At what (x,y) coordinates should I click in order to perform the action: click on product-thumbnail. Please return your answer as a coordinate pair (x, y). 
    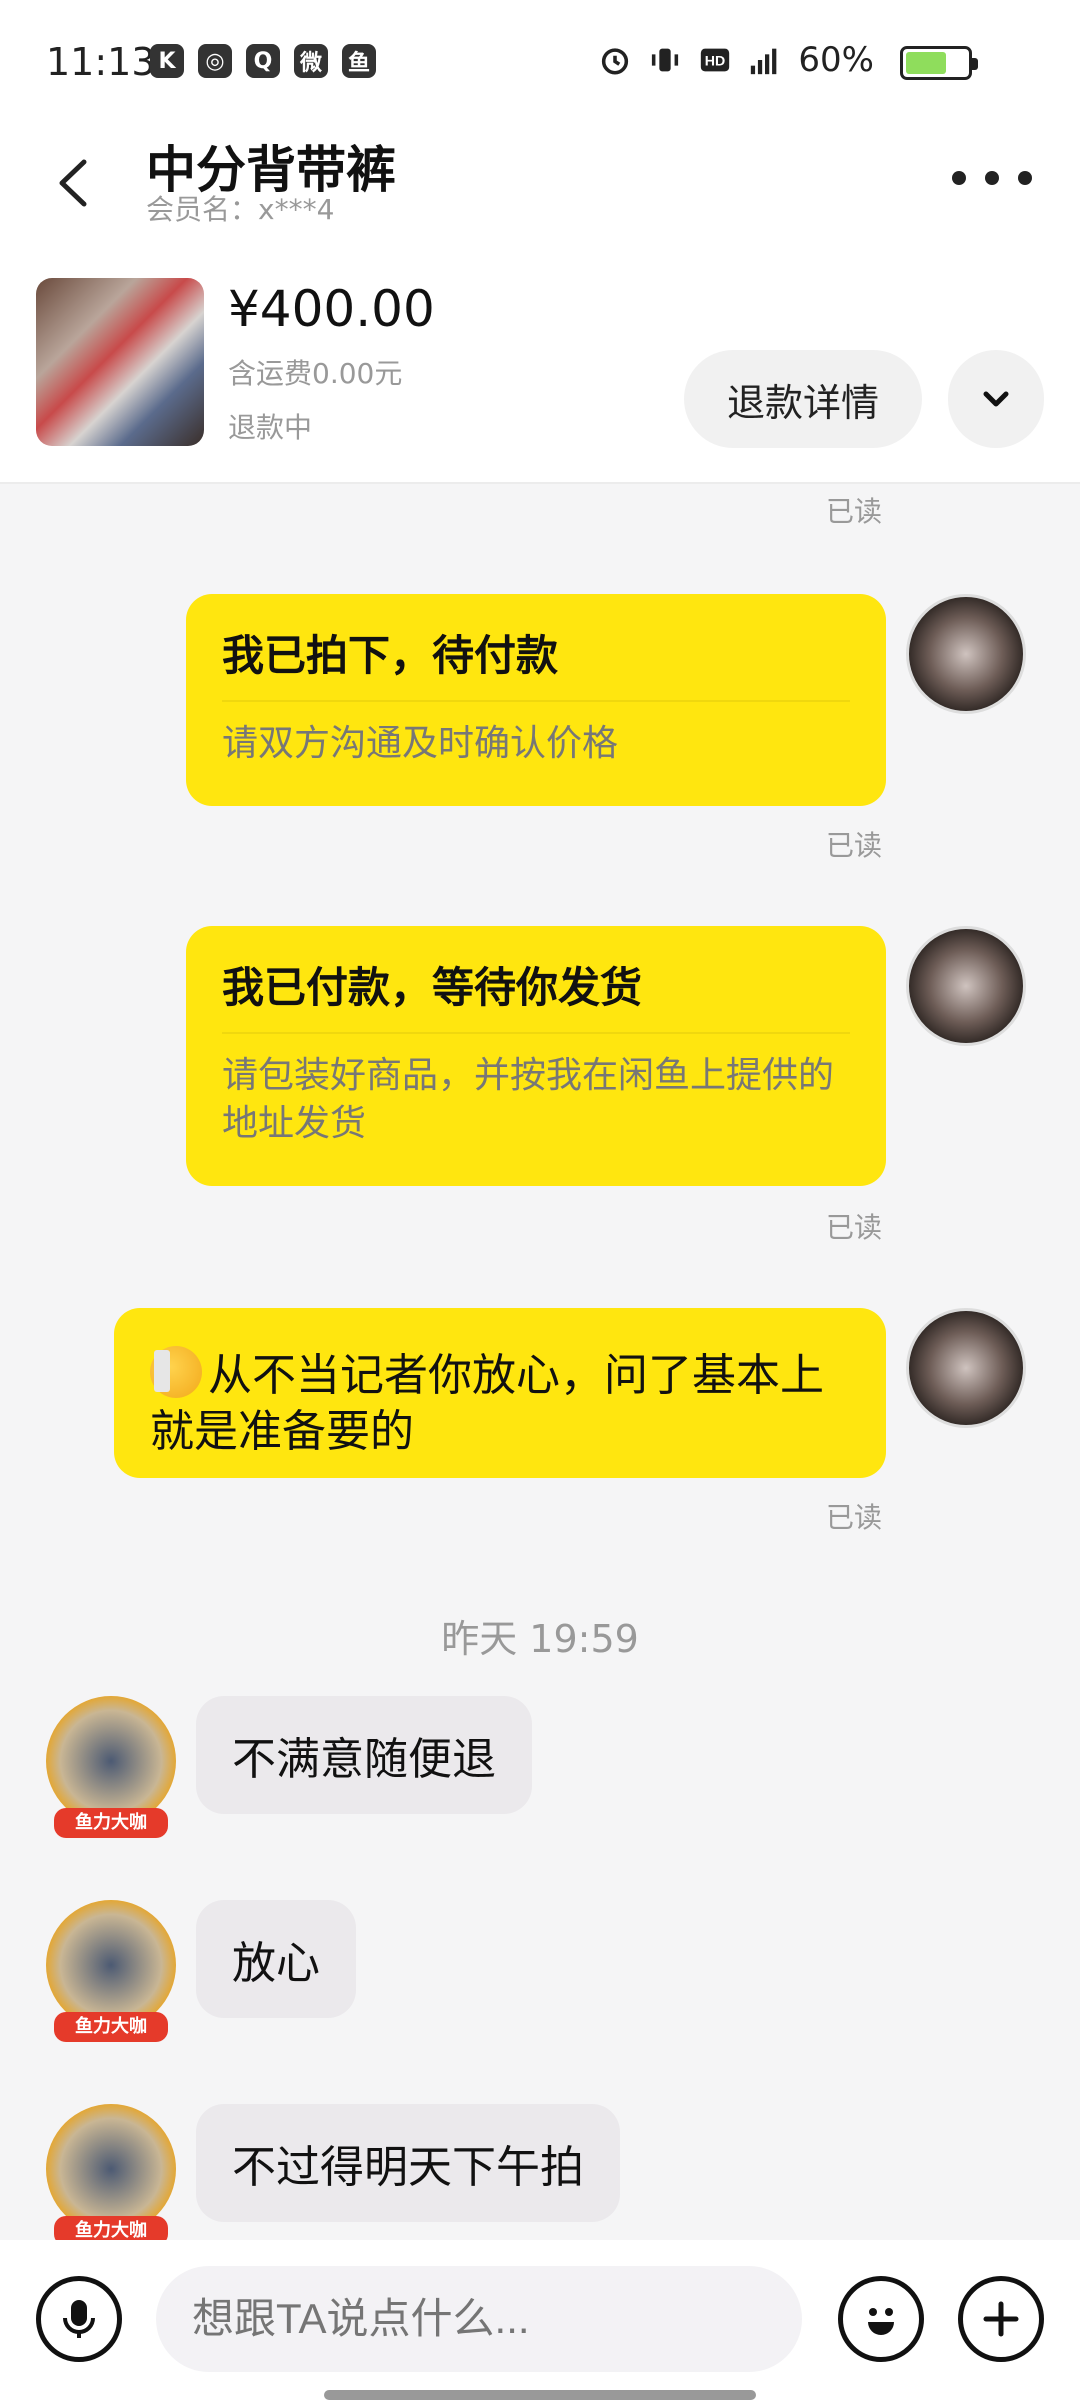
    Looking at the image, I should click on (120, 362).